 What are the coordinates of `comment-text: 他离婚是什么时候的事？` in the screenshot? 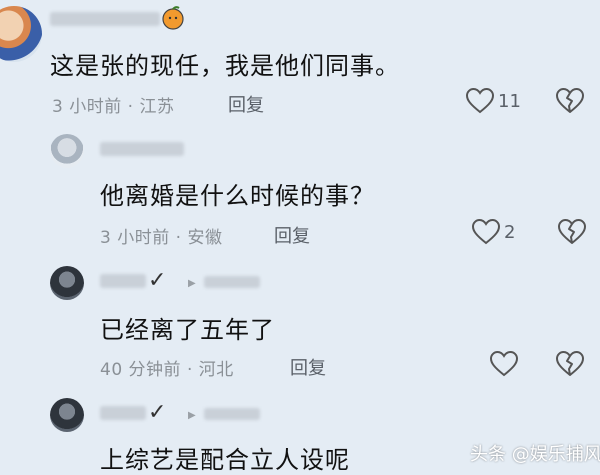 It's located at (237, 196).